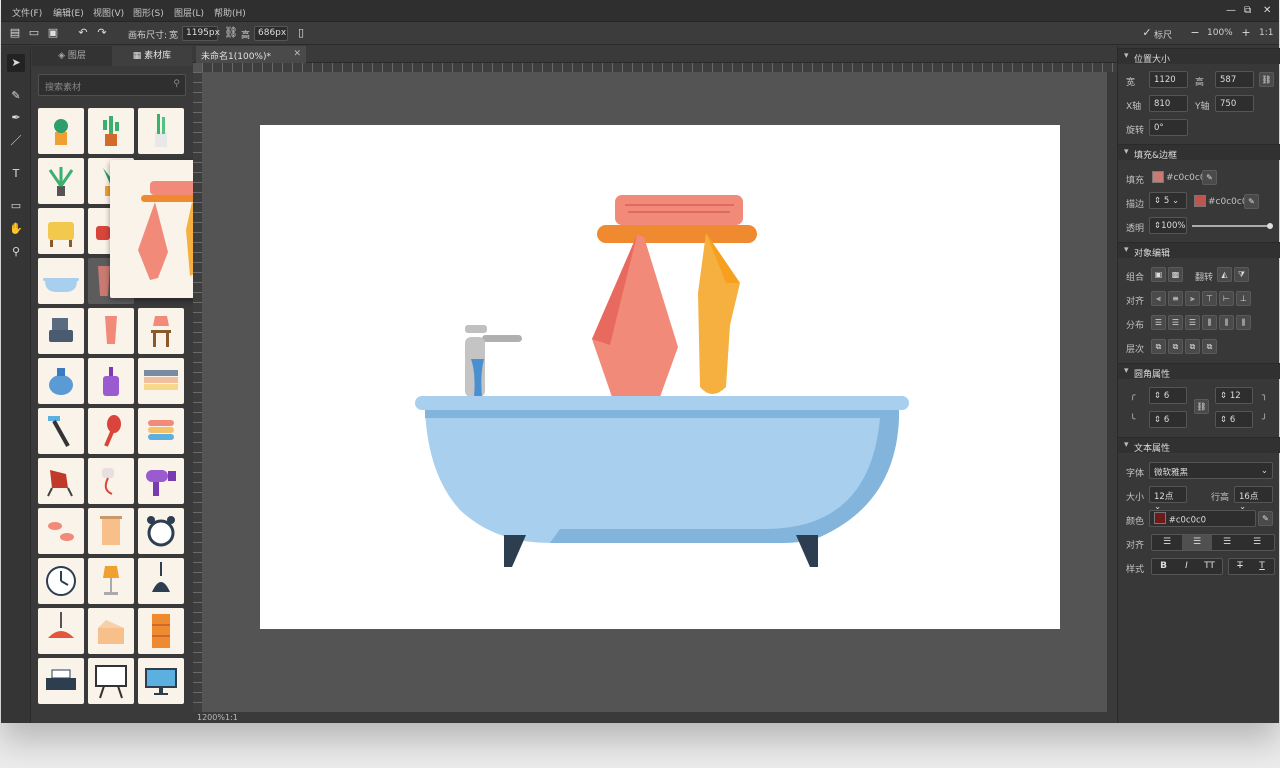 This screenshot has height=768, width=1280. I want to click on asset-cactus-clay-pot, so click(111, 131).